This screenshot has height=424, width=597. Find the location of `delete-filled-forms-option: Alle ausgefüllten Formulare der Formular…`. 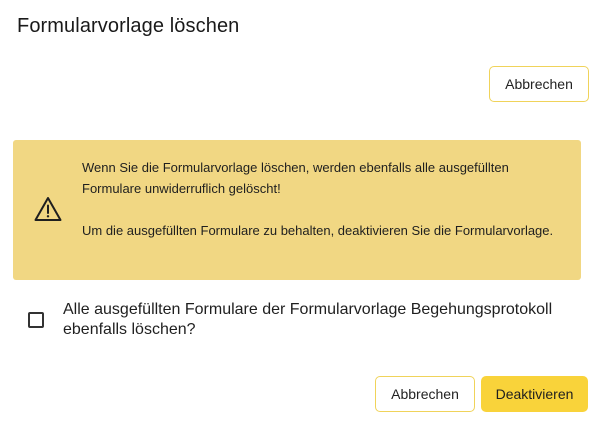

delete-filled-forms-option: Alle ausgefüllten Formulare der Formular… is located at coordinates (308, 320).